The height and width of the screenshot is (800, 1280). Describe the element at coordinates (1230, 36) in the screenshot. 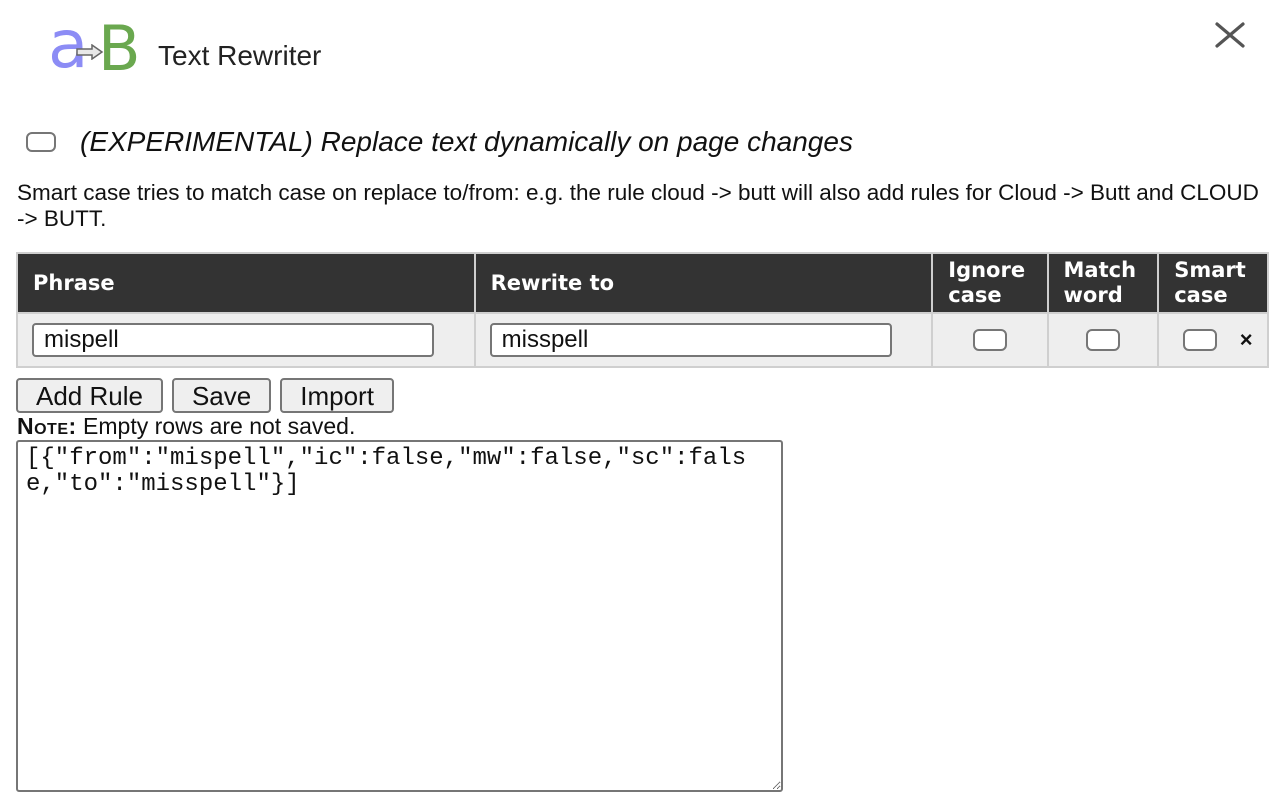

I see `close-icon` at that location.